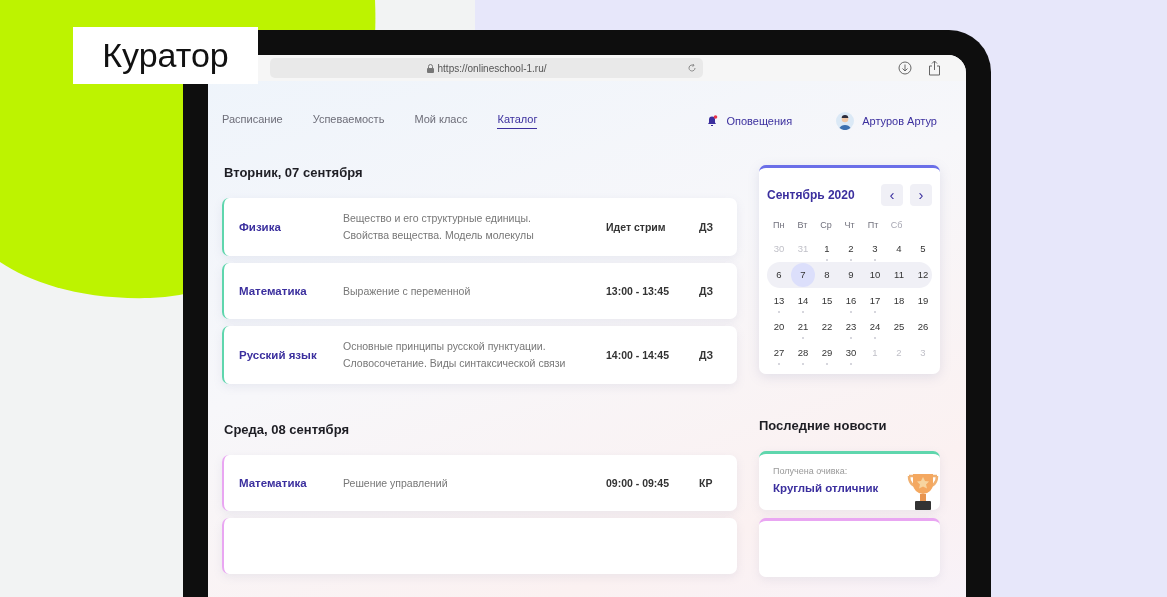 Image resolution: width=1167 pixels, height=597 pixels. I want to click on calendar-day: 19, so click(923, 301).